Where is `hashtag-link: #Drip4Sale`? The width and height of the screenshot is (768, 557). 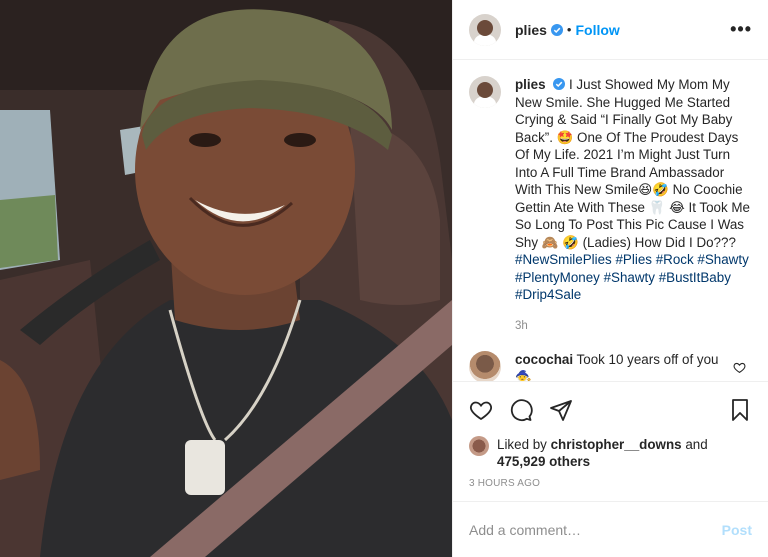
hashtag-link: #Drip4Sale is located at coordinates (548, 294).